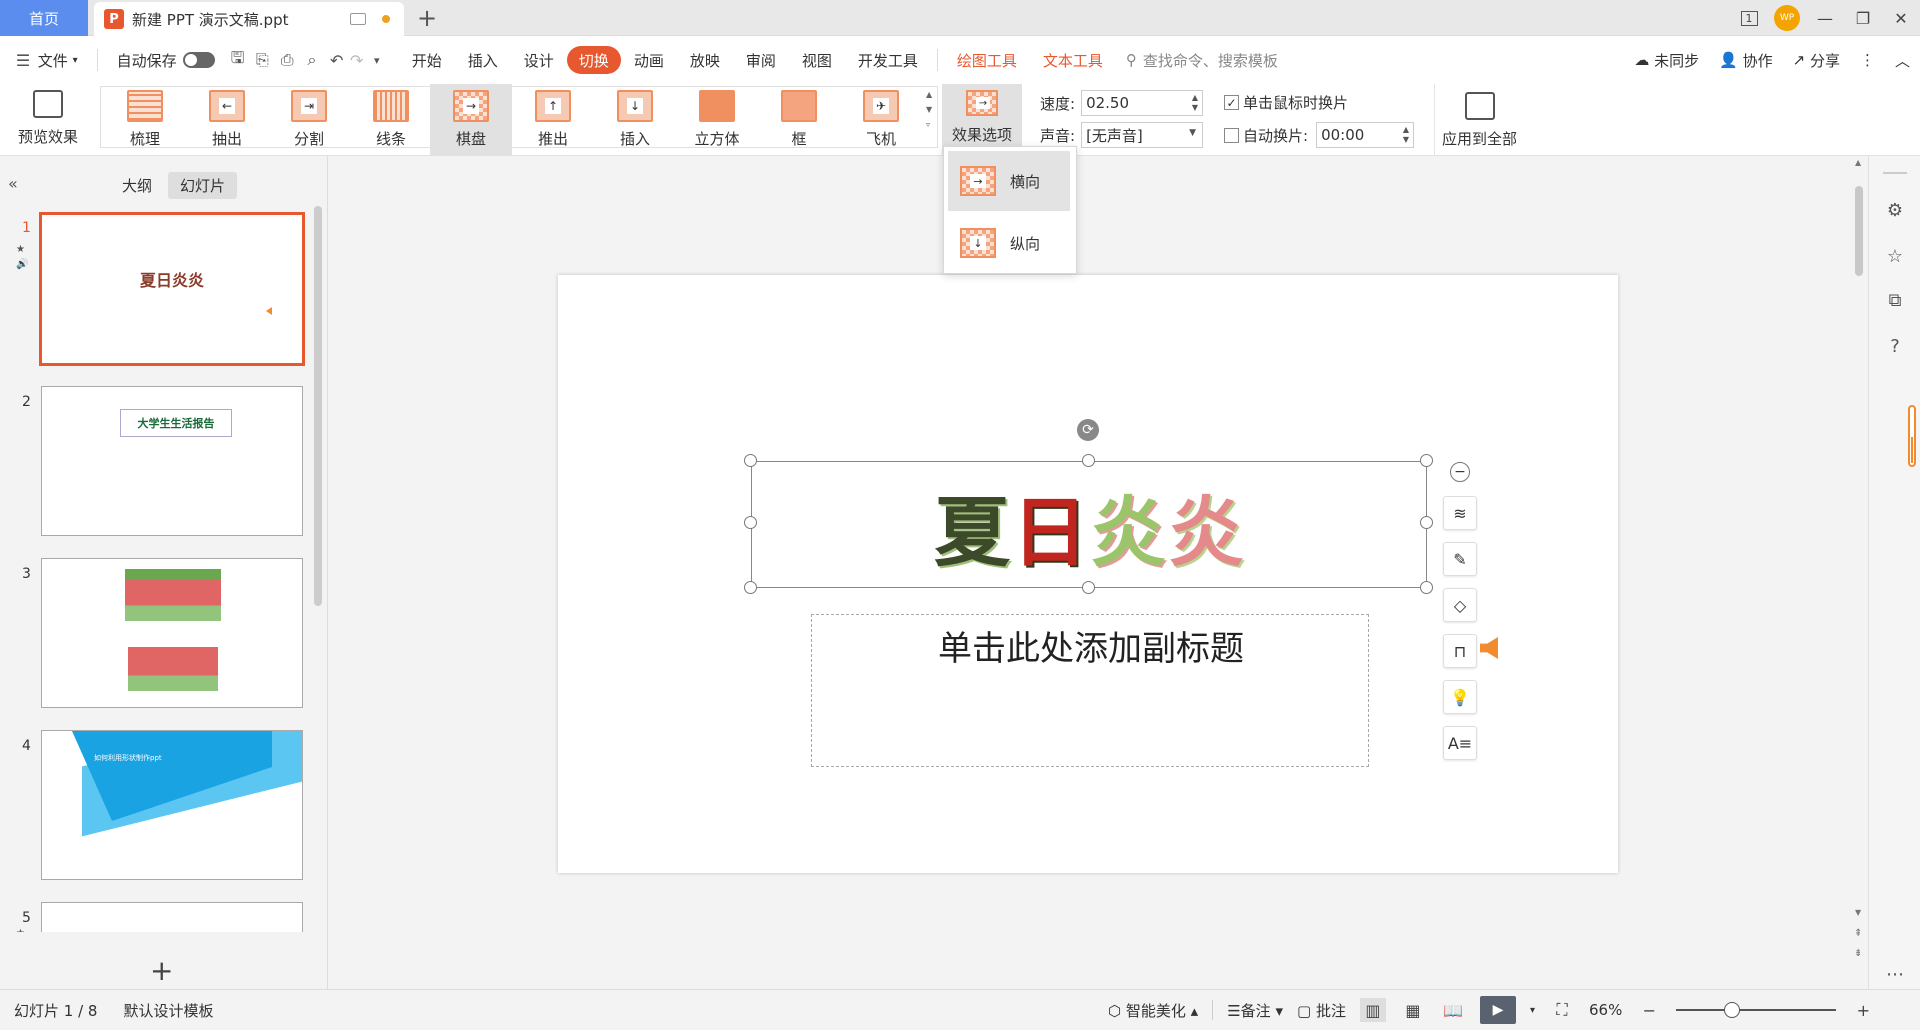 Image resolution: width=1920 pixels, height=1030 pixels. Describe the element at coordinates (761, 60) in the screenshot. I see `menu-review: 审阅` at that location.